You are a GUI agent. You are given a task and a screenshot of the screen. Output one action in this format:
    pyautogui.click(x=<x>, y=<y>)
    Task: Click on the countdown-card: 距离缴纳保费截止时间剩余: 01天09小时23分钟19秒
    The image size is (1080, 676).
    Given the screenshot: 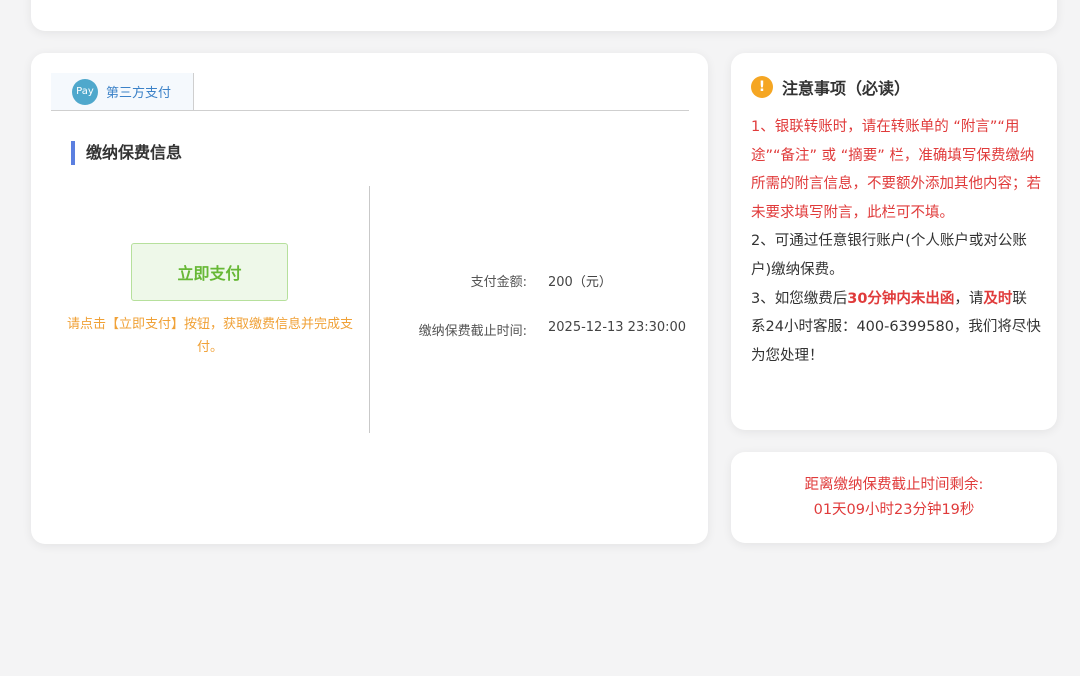 What is the action you would take?
    pyautogui.click(x=894, y=497)
    